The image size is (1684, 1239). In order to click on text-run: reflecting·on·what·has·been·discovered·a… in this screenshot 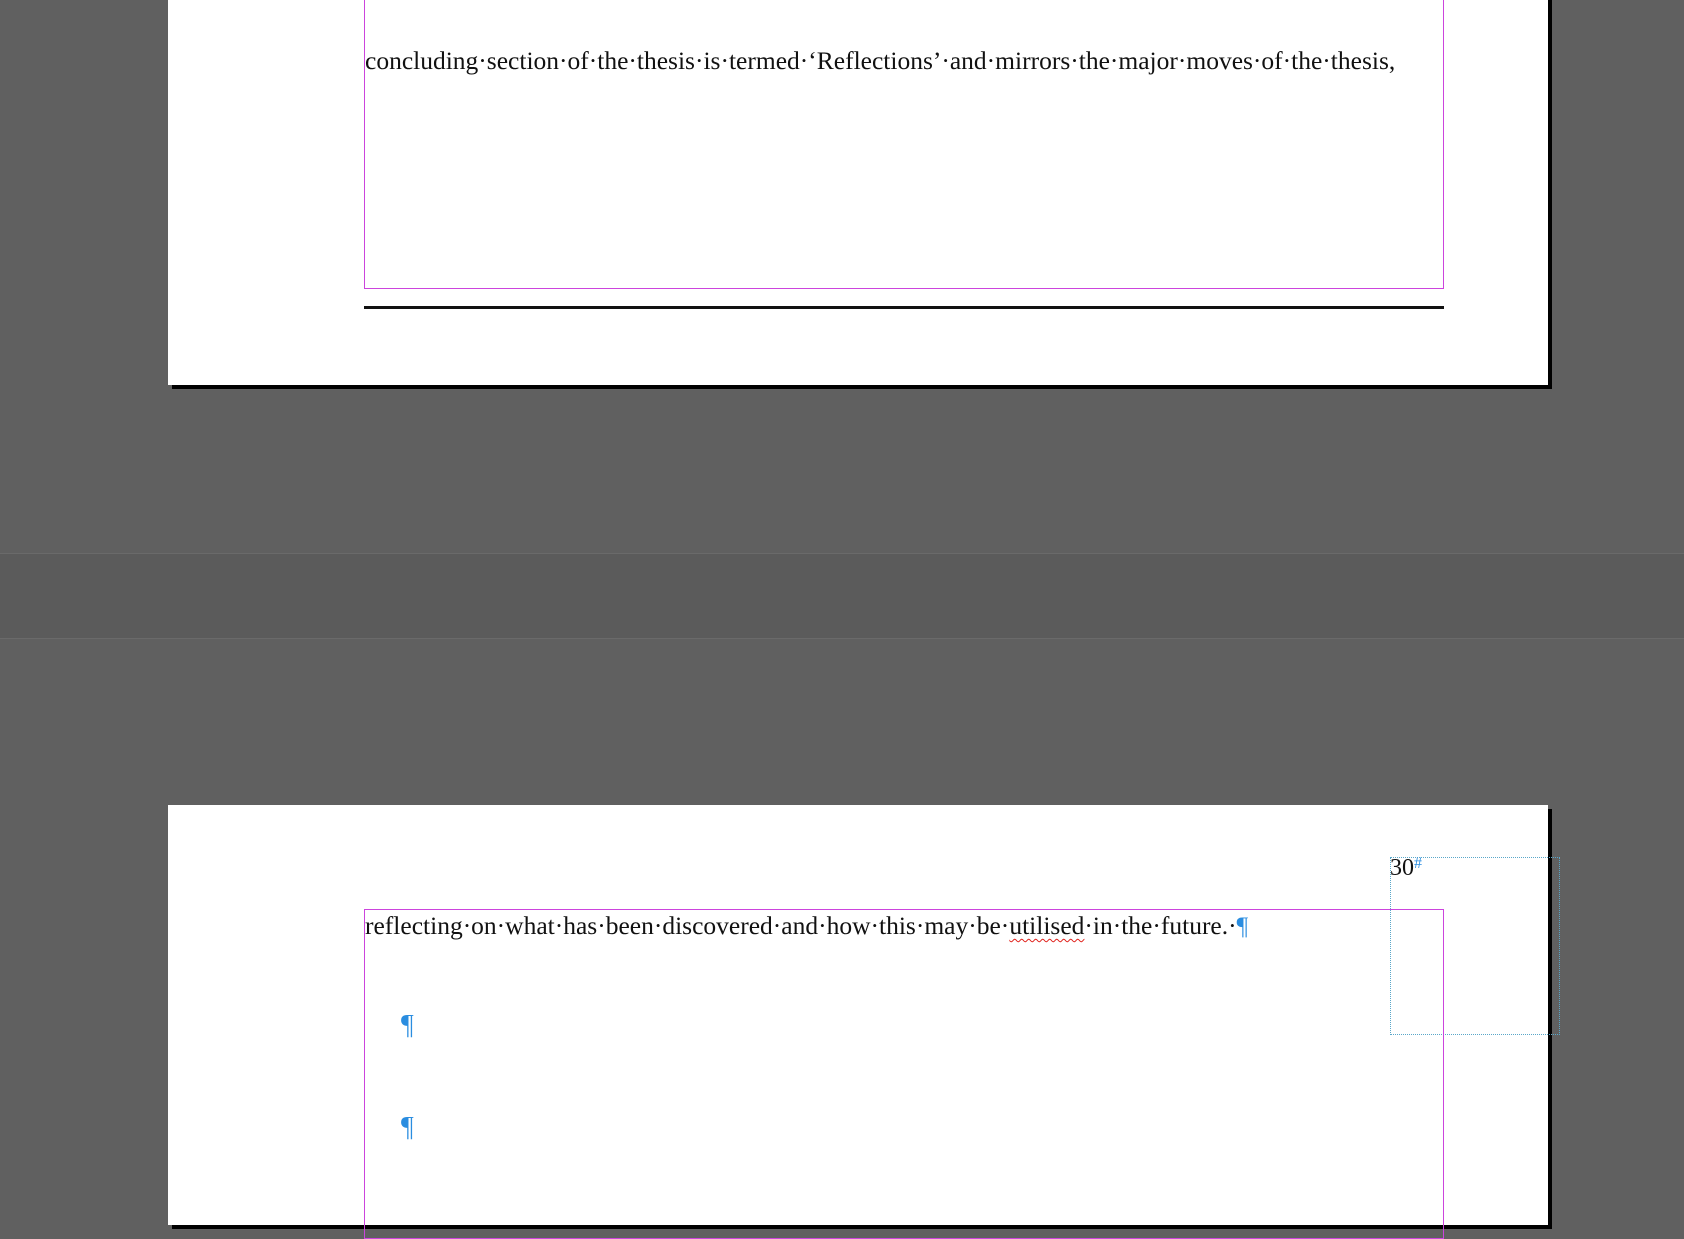, I will do `click(687, 925)`.